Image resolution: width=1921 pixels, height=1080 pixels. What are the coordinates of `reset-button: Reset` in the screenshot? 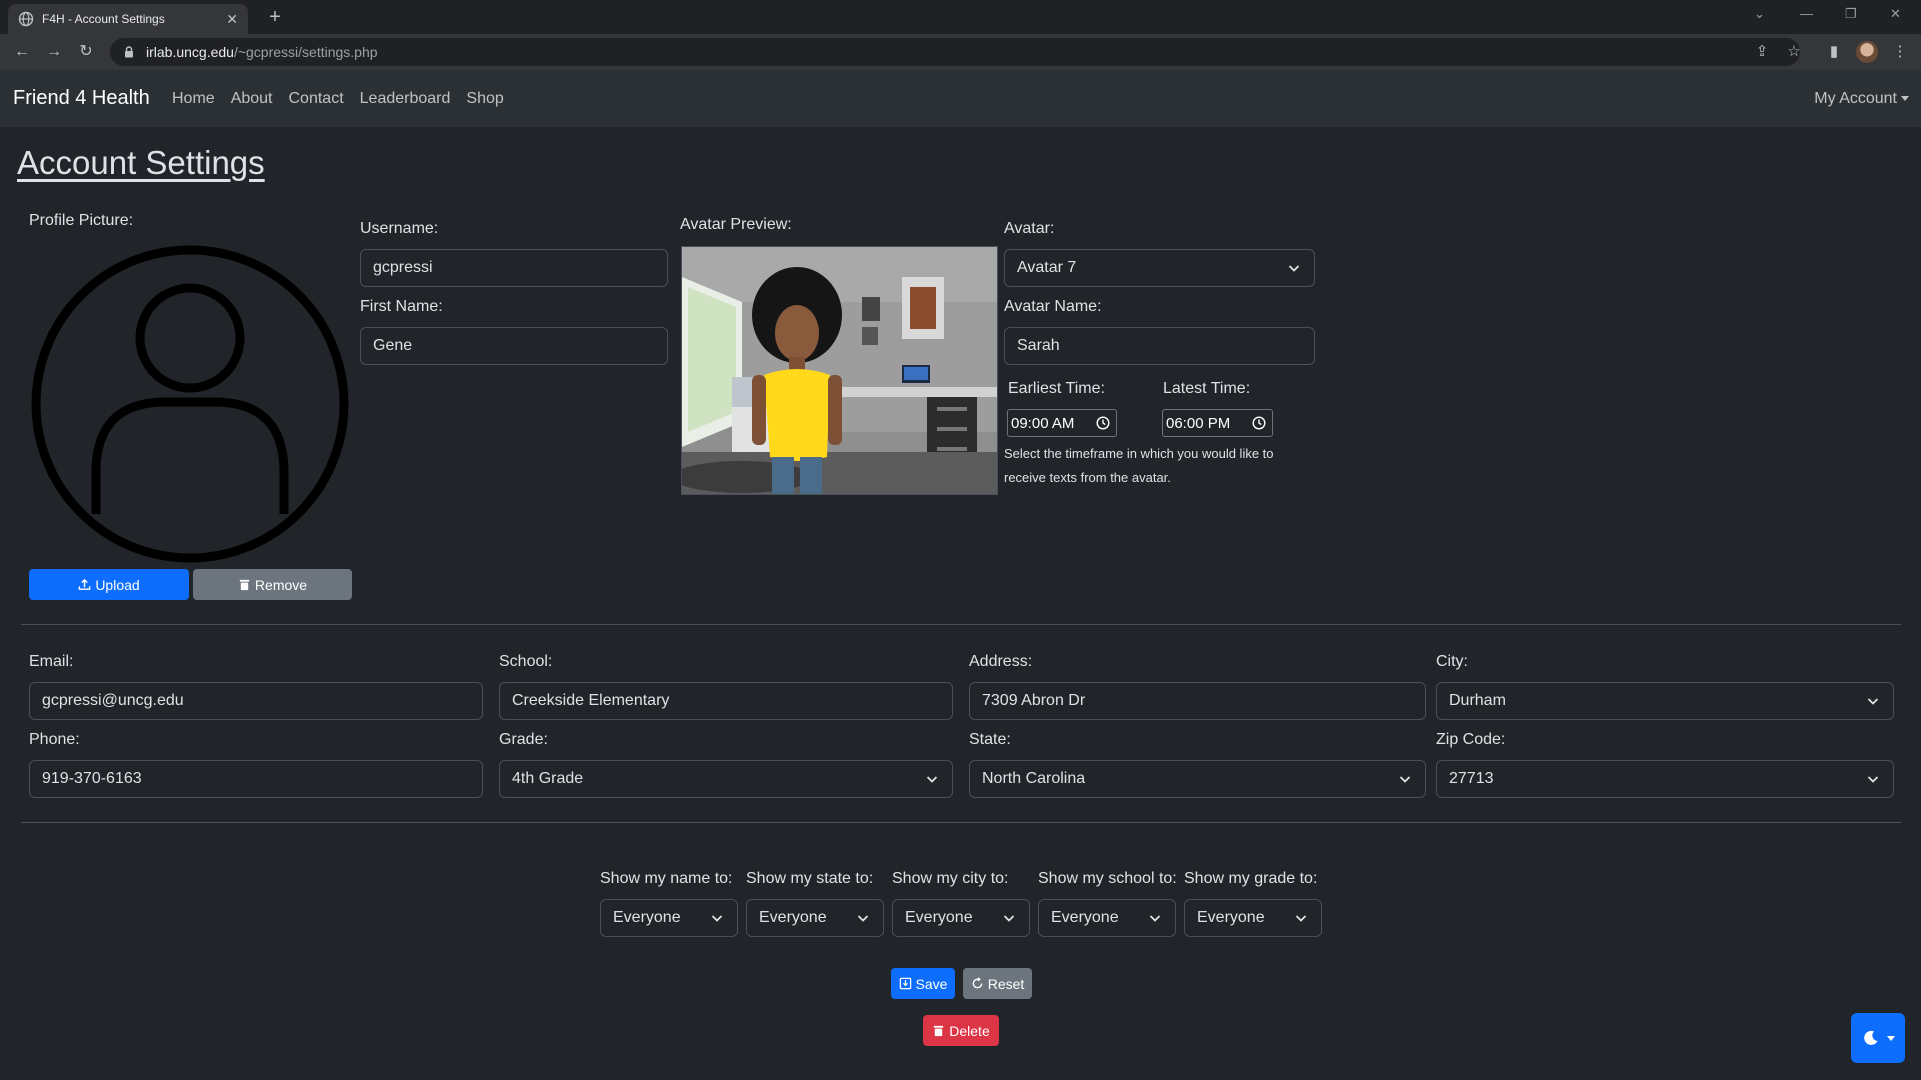 It's located at (997, 983).